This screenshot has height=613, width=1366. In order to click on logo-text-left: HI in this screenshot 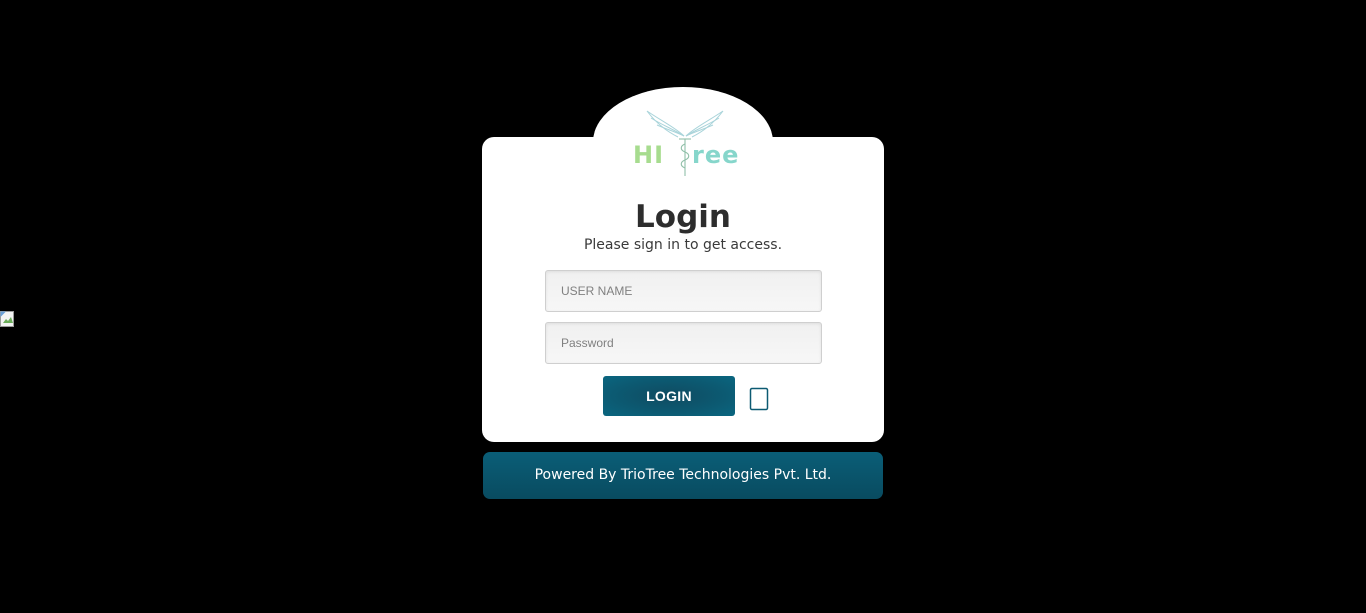, I will do `click(648, 155)`.